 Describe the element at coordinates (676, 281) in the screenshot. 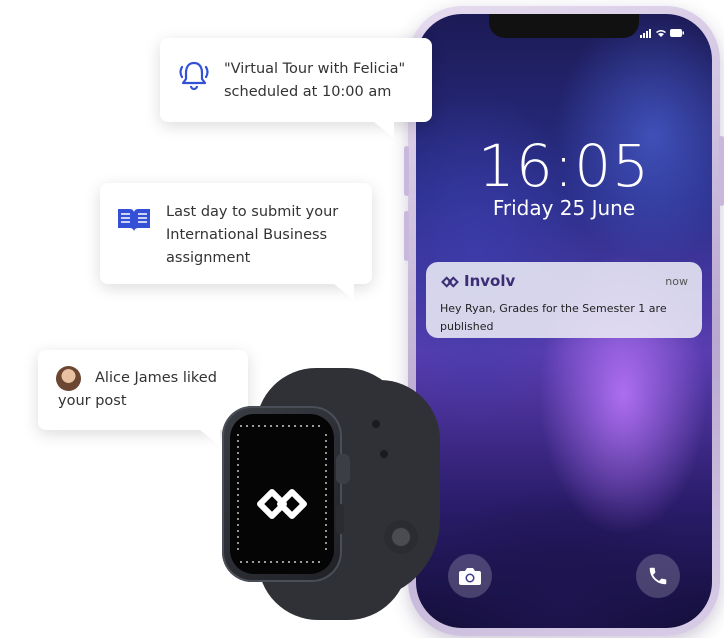

I see `notification-time: now` at that location.